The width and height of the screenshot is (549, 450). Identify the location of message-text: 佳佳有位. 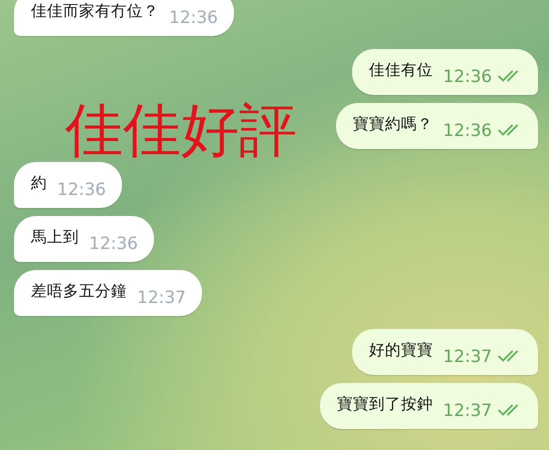
(401, 70).